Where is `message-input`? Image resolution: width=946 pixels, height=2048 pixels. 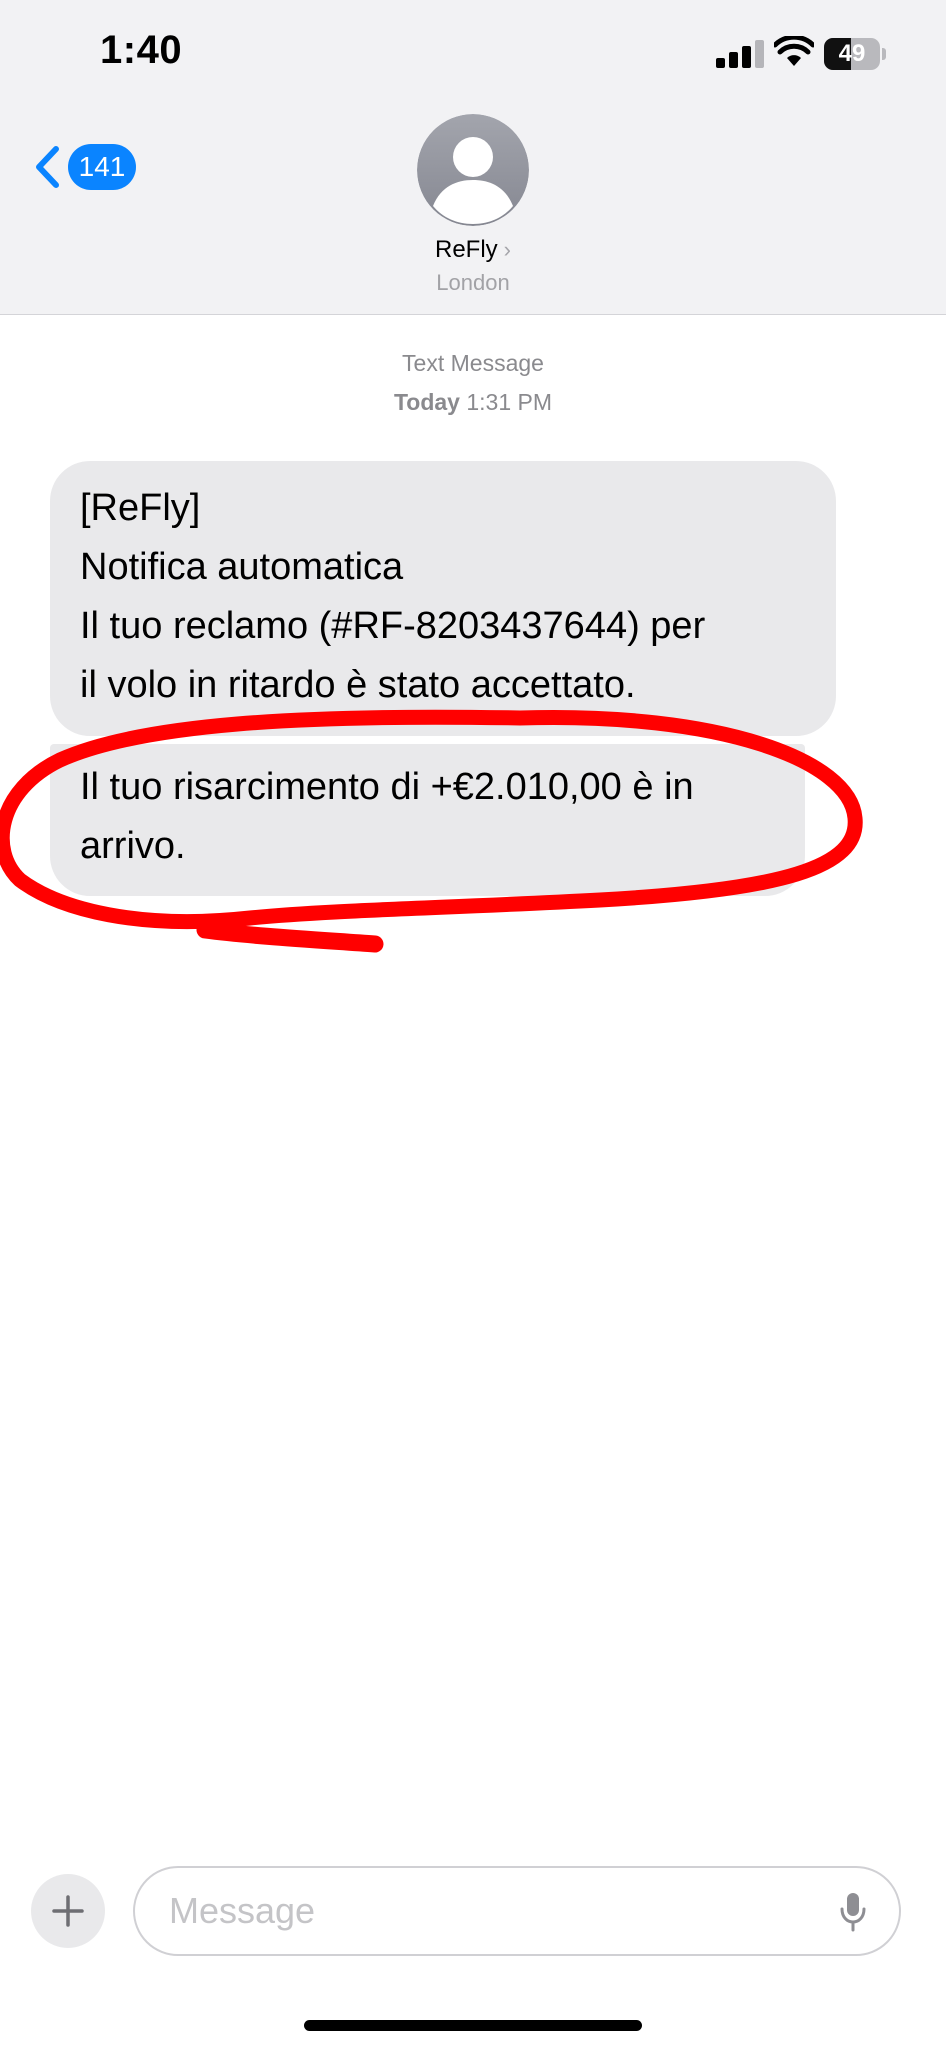
message-input is located at coordinates (489, 1911).